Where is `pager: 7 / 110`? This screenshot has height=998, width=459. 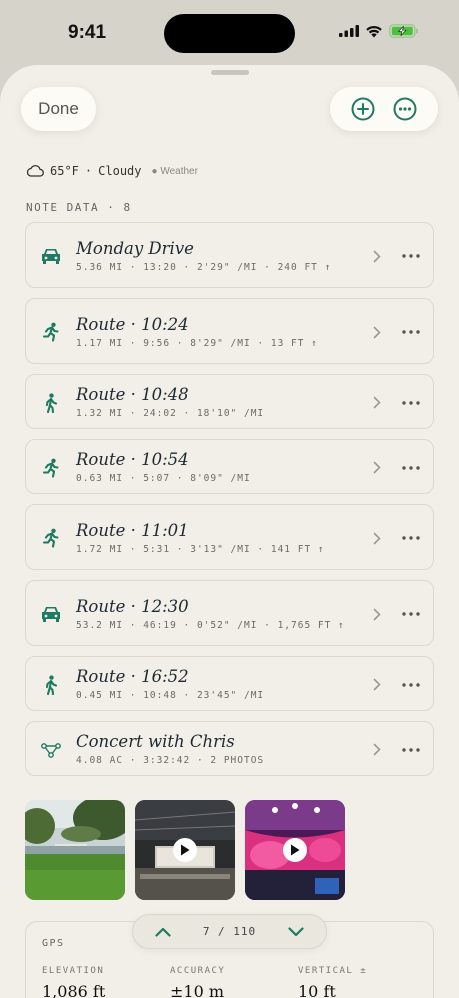 pager: 7 / 110 is located at coordinates (229, 931).